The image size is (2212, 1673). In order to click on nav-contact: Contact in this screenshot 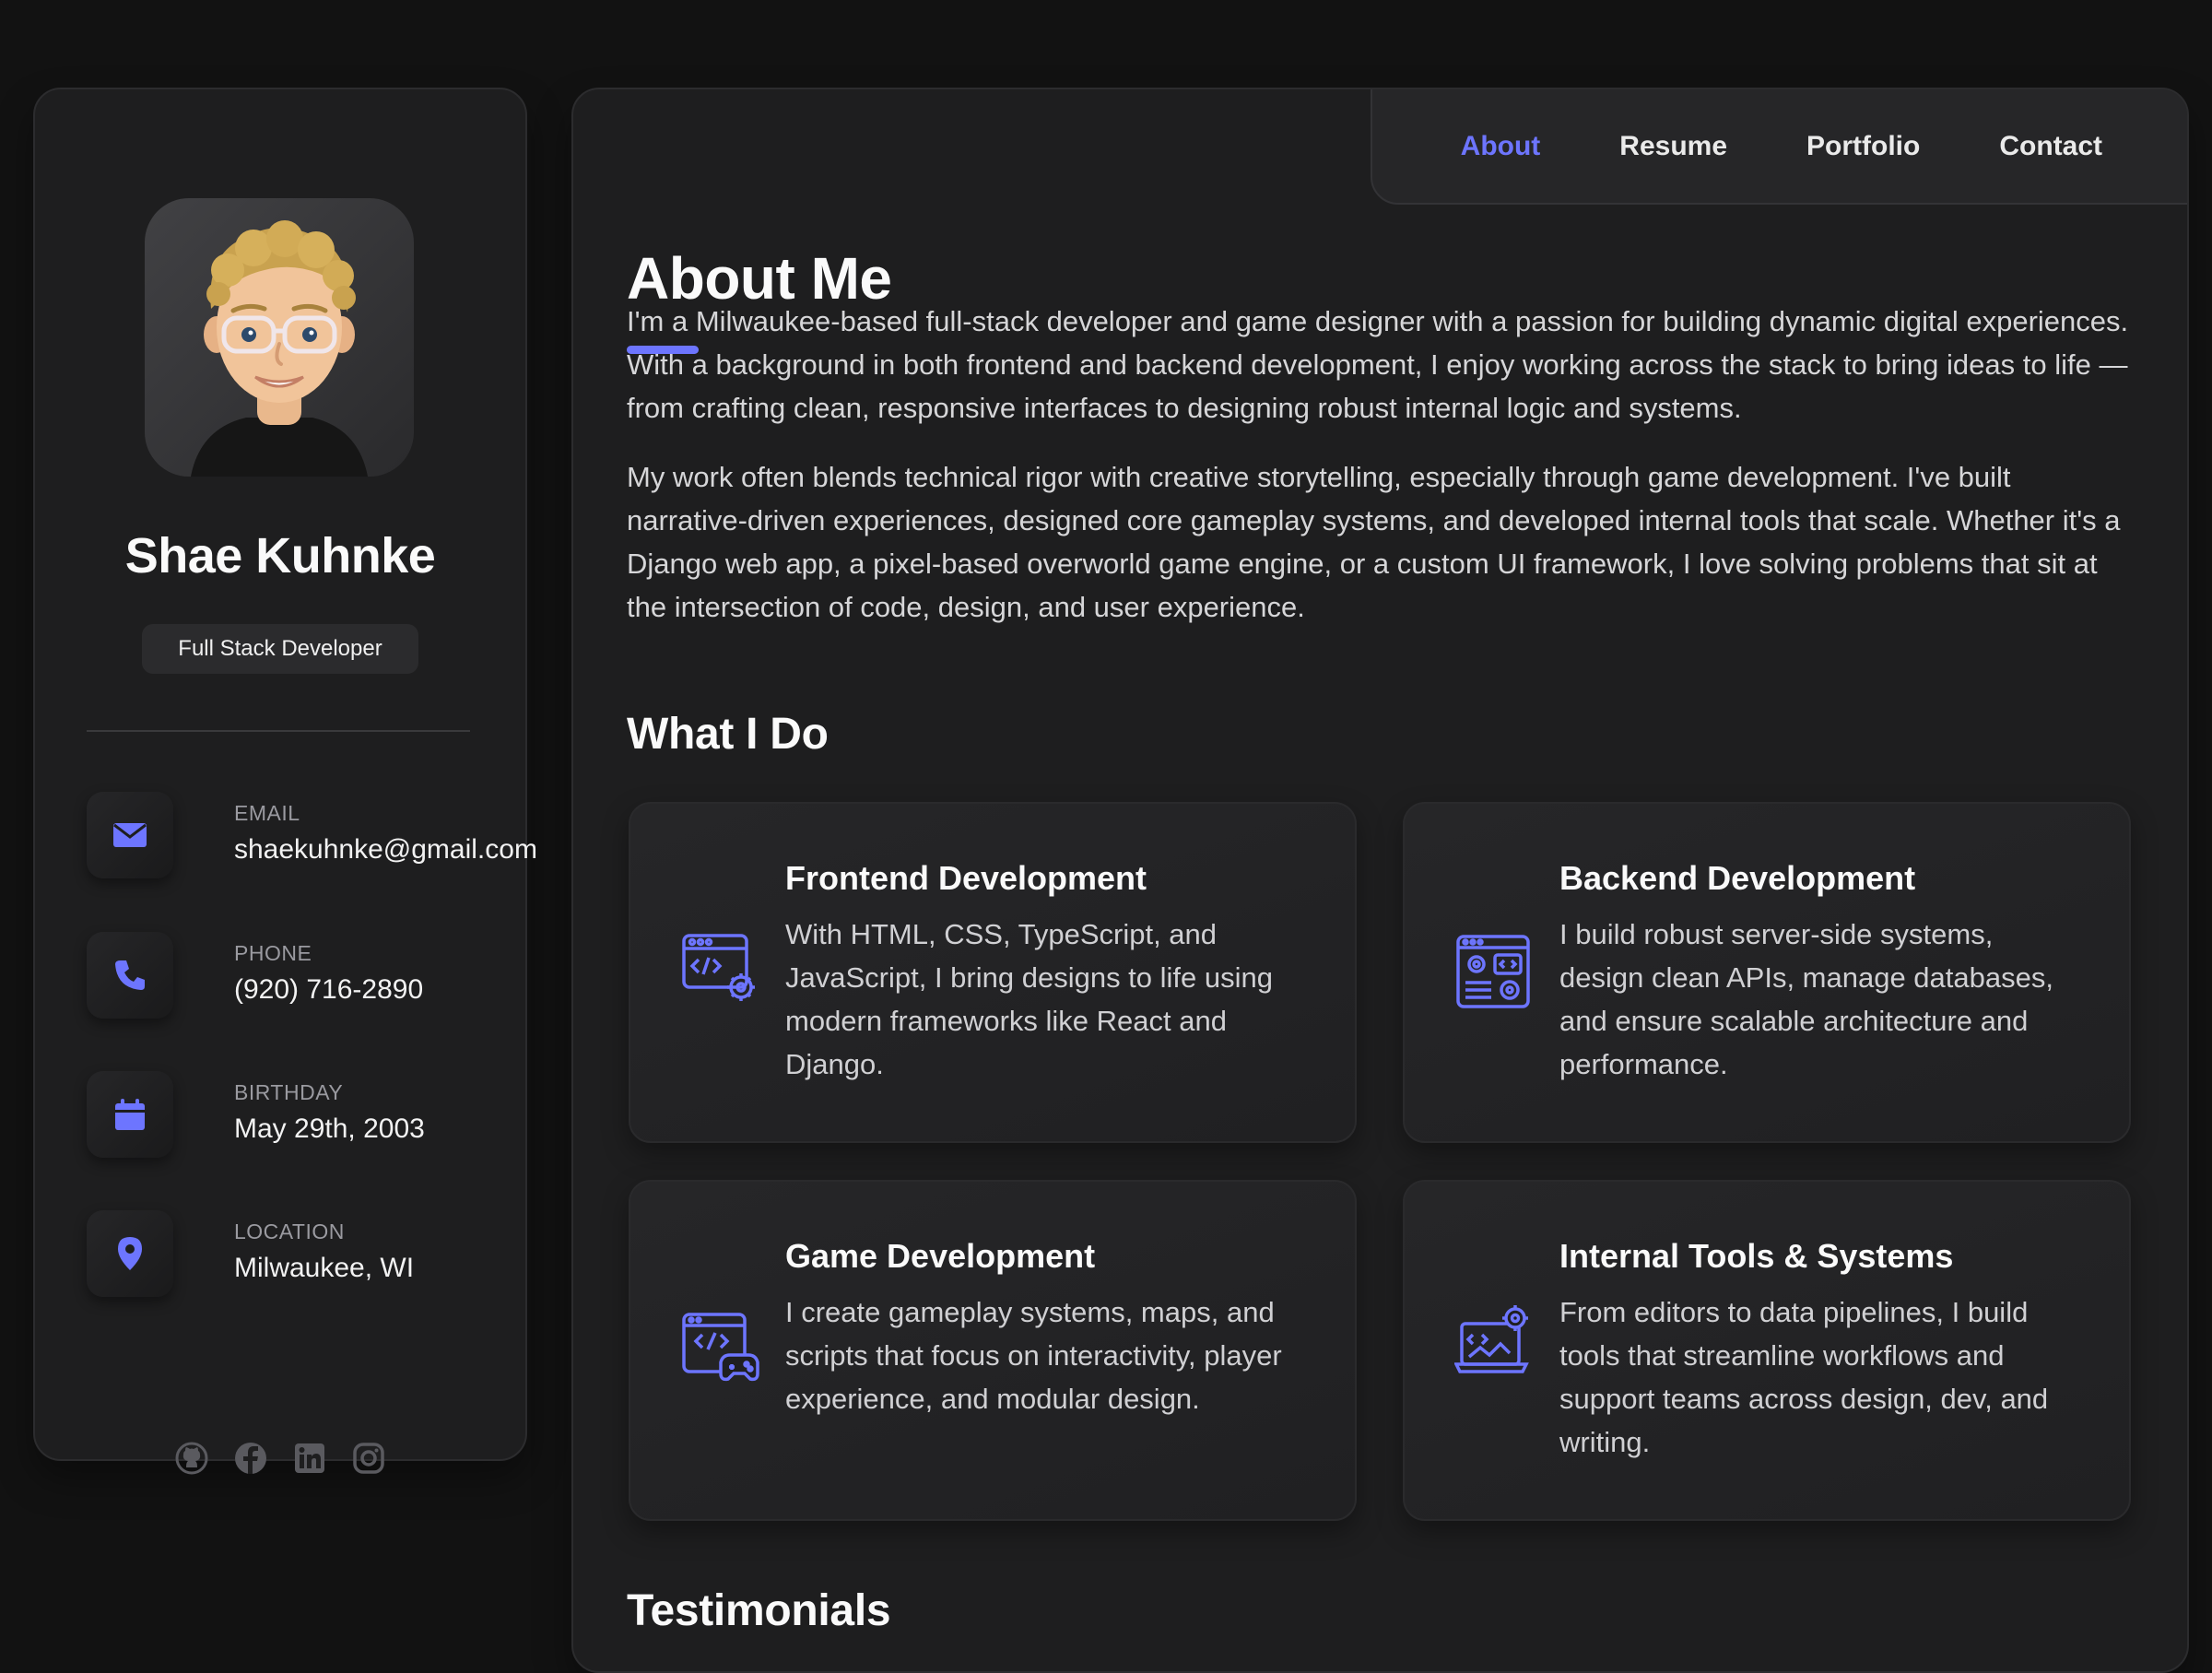, I will do `click(2050, 146)`.